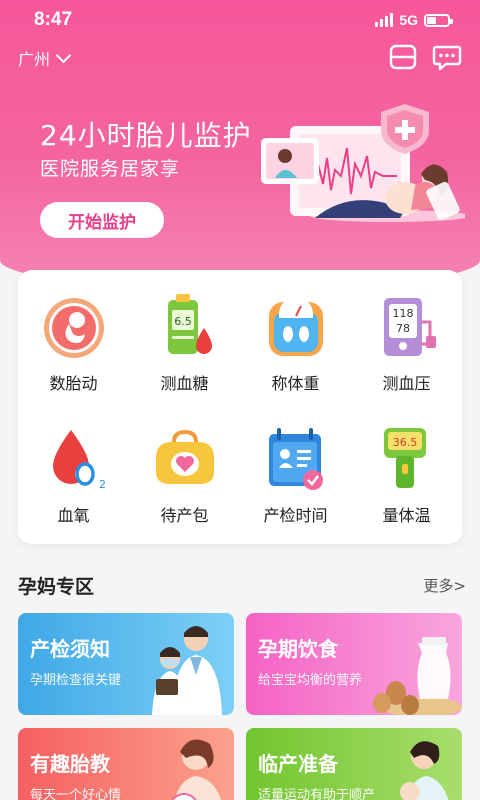 The width and height of the screenshot is (480, 800). What do you see at coordinates (184, 456) in the screenshot?
I see `maternity-bag-icon` at bounding box center [184, 456].